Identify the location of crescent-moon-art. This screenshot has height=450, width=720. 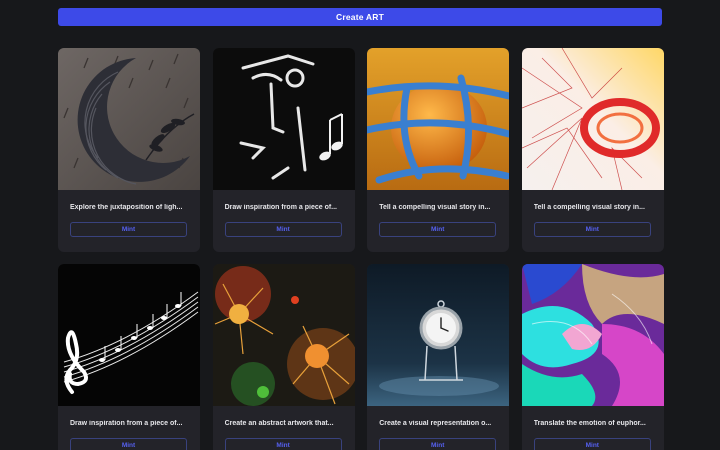
(129, 119).